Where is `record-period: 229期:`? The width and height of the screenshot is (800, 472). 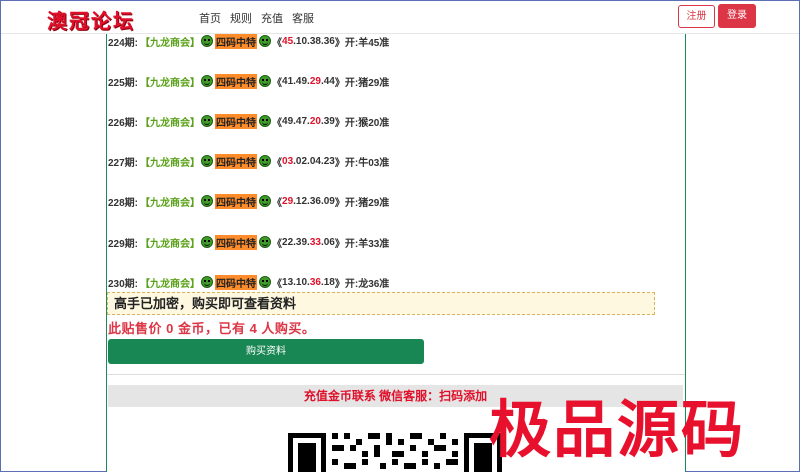 record-period: 229期: is located at coordinates (123, 244).